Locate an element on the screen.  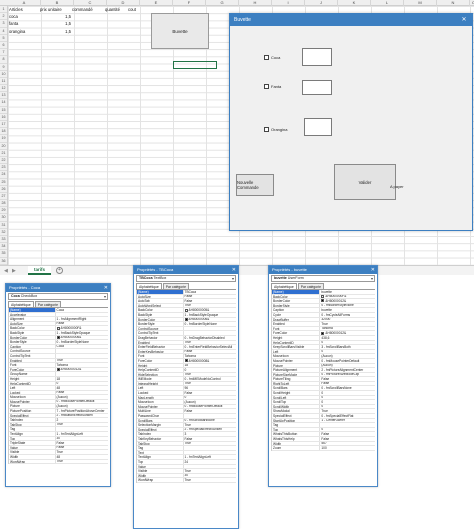
row-header: 27 is located at coordinates (3, 197).